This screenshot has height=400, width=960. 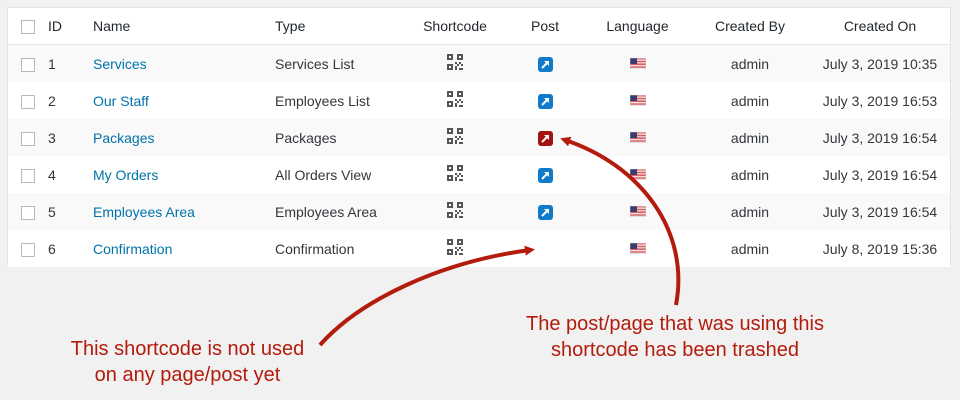 What do you see at coordinates (187, 349) in the screenshot?
I see `annotation-not-used-line1: This shortcode is not used` at bounding box center [187, 349].